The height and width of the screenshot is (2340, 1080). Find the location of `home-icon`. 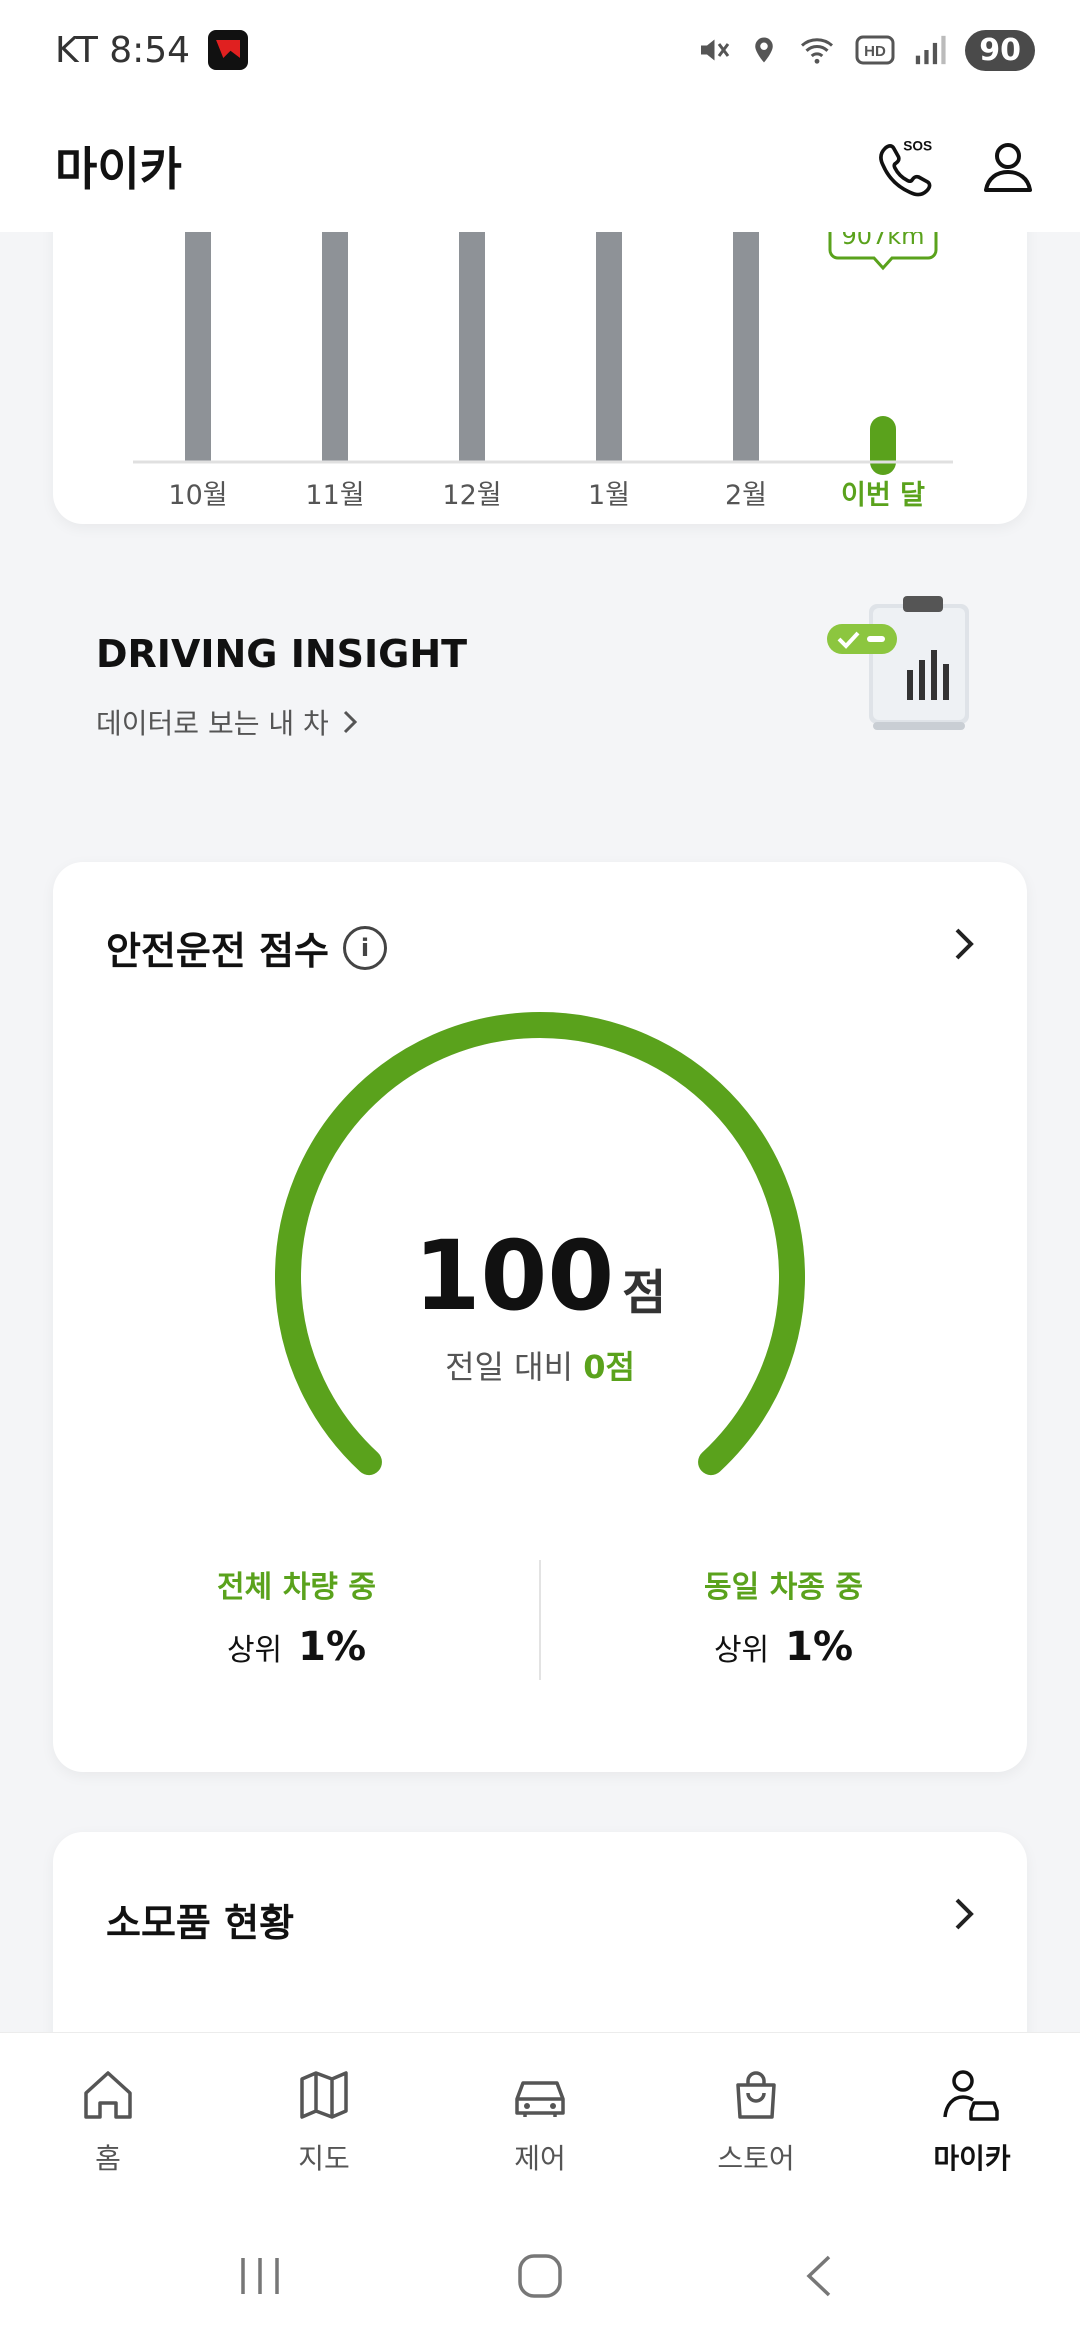

home-icon is located at coordinates (108, 2095).